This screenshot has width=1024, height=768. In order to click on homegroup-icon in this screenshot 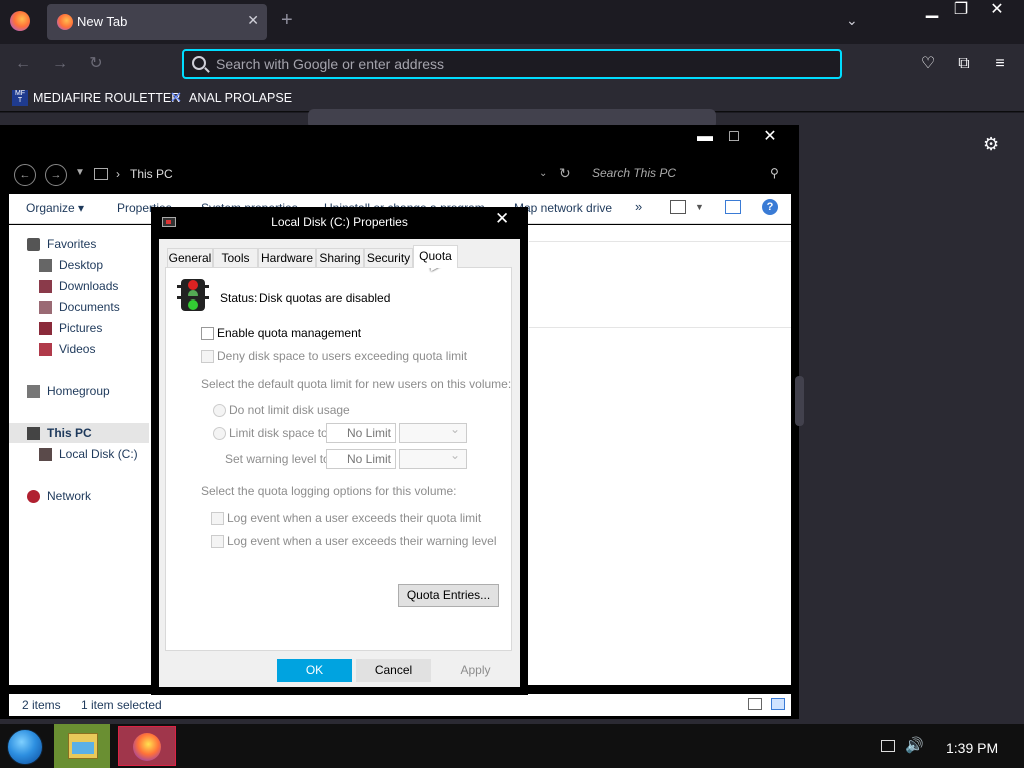, I will do `click(33, 391)`.